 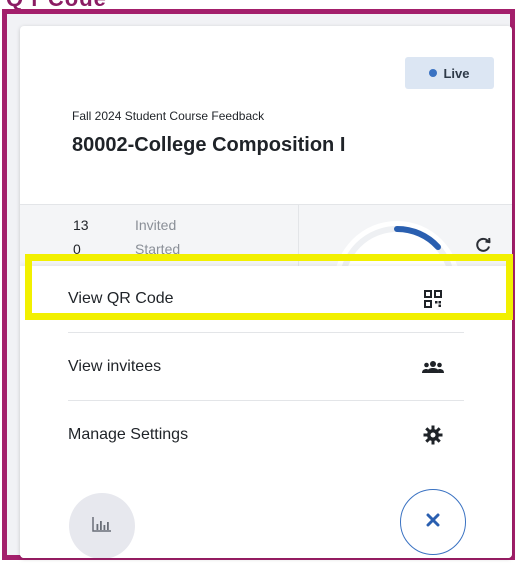 I want to click on analytics-button, so click(x=102, y=525).